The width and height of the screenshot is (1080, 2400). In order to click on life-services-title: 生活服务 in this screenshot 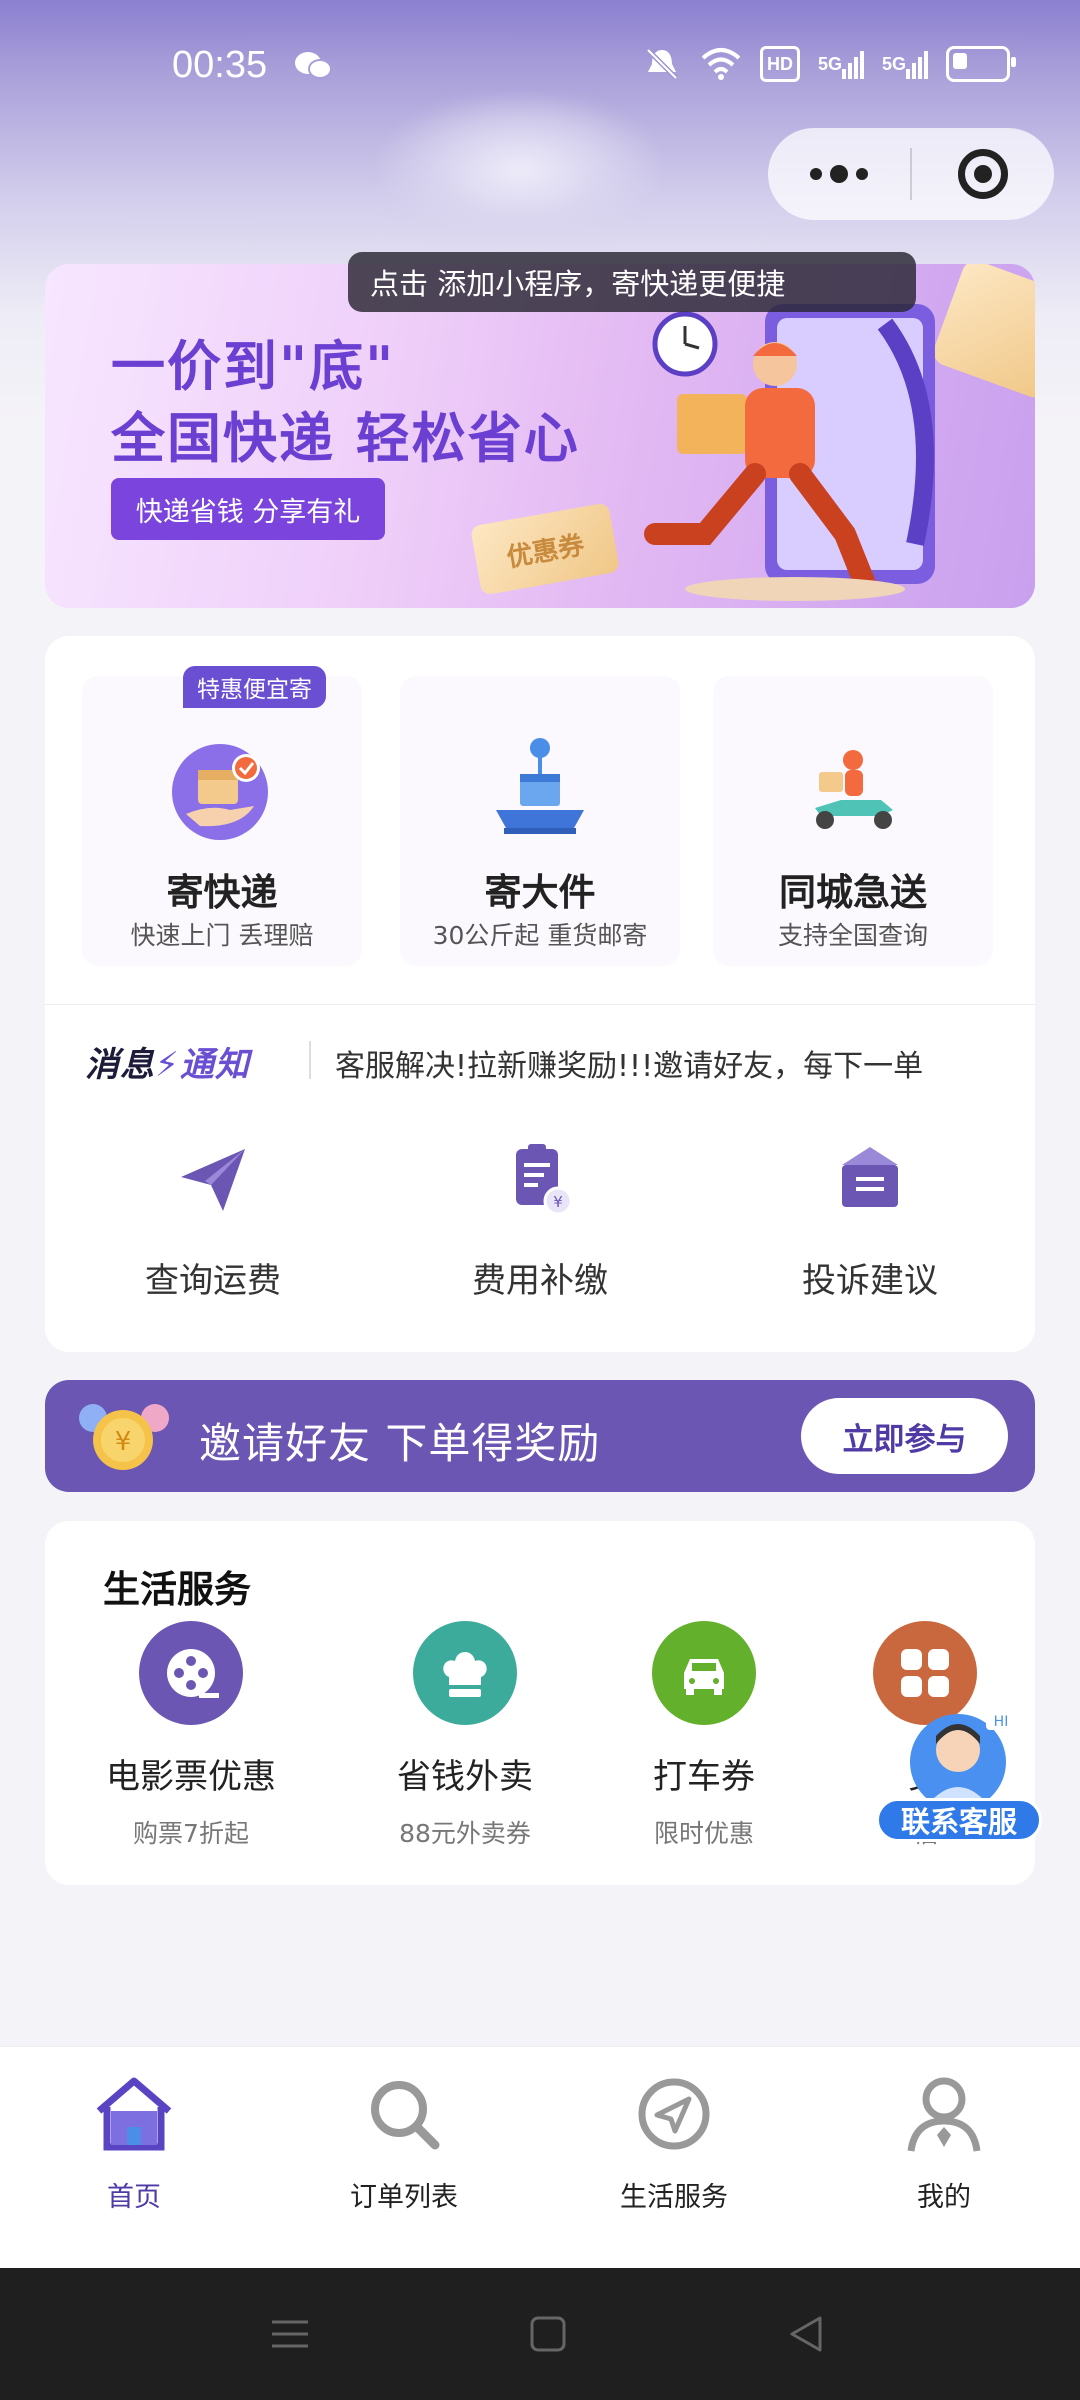, I will do `click(177, 1589)`.